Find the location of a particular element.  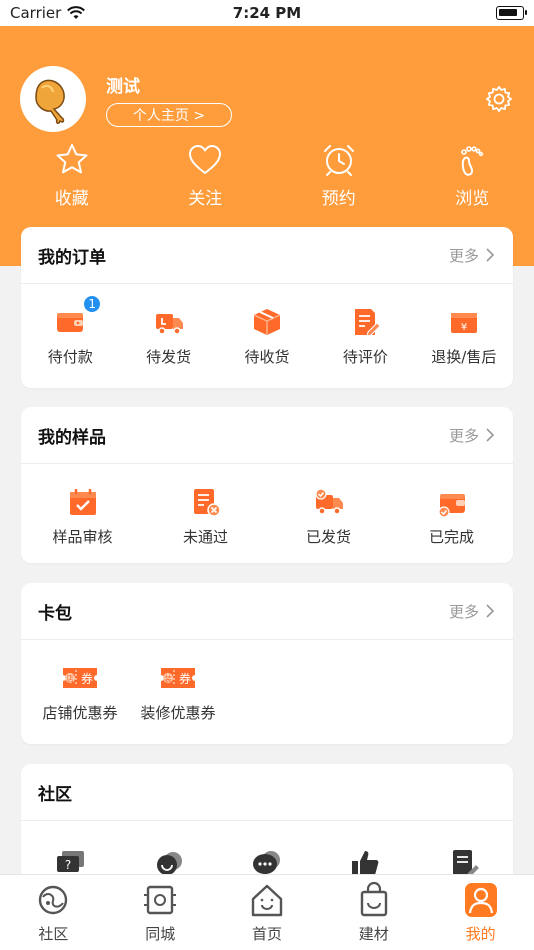

quick-action-label: 收藏 is located at coordinates (71, 199).